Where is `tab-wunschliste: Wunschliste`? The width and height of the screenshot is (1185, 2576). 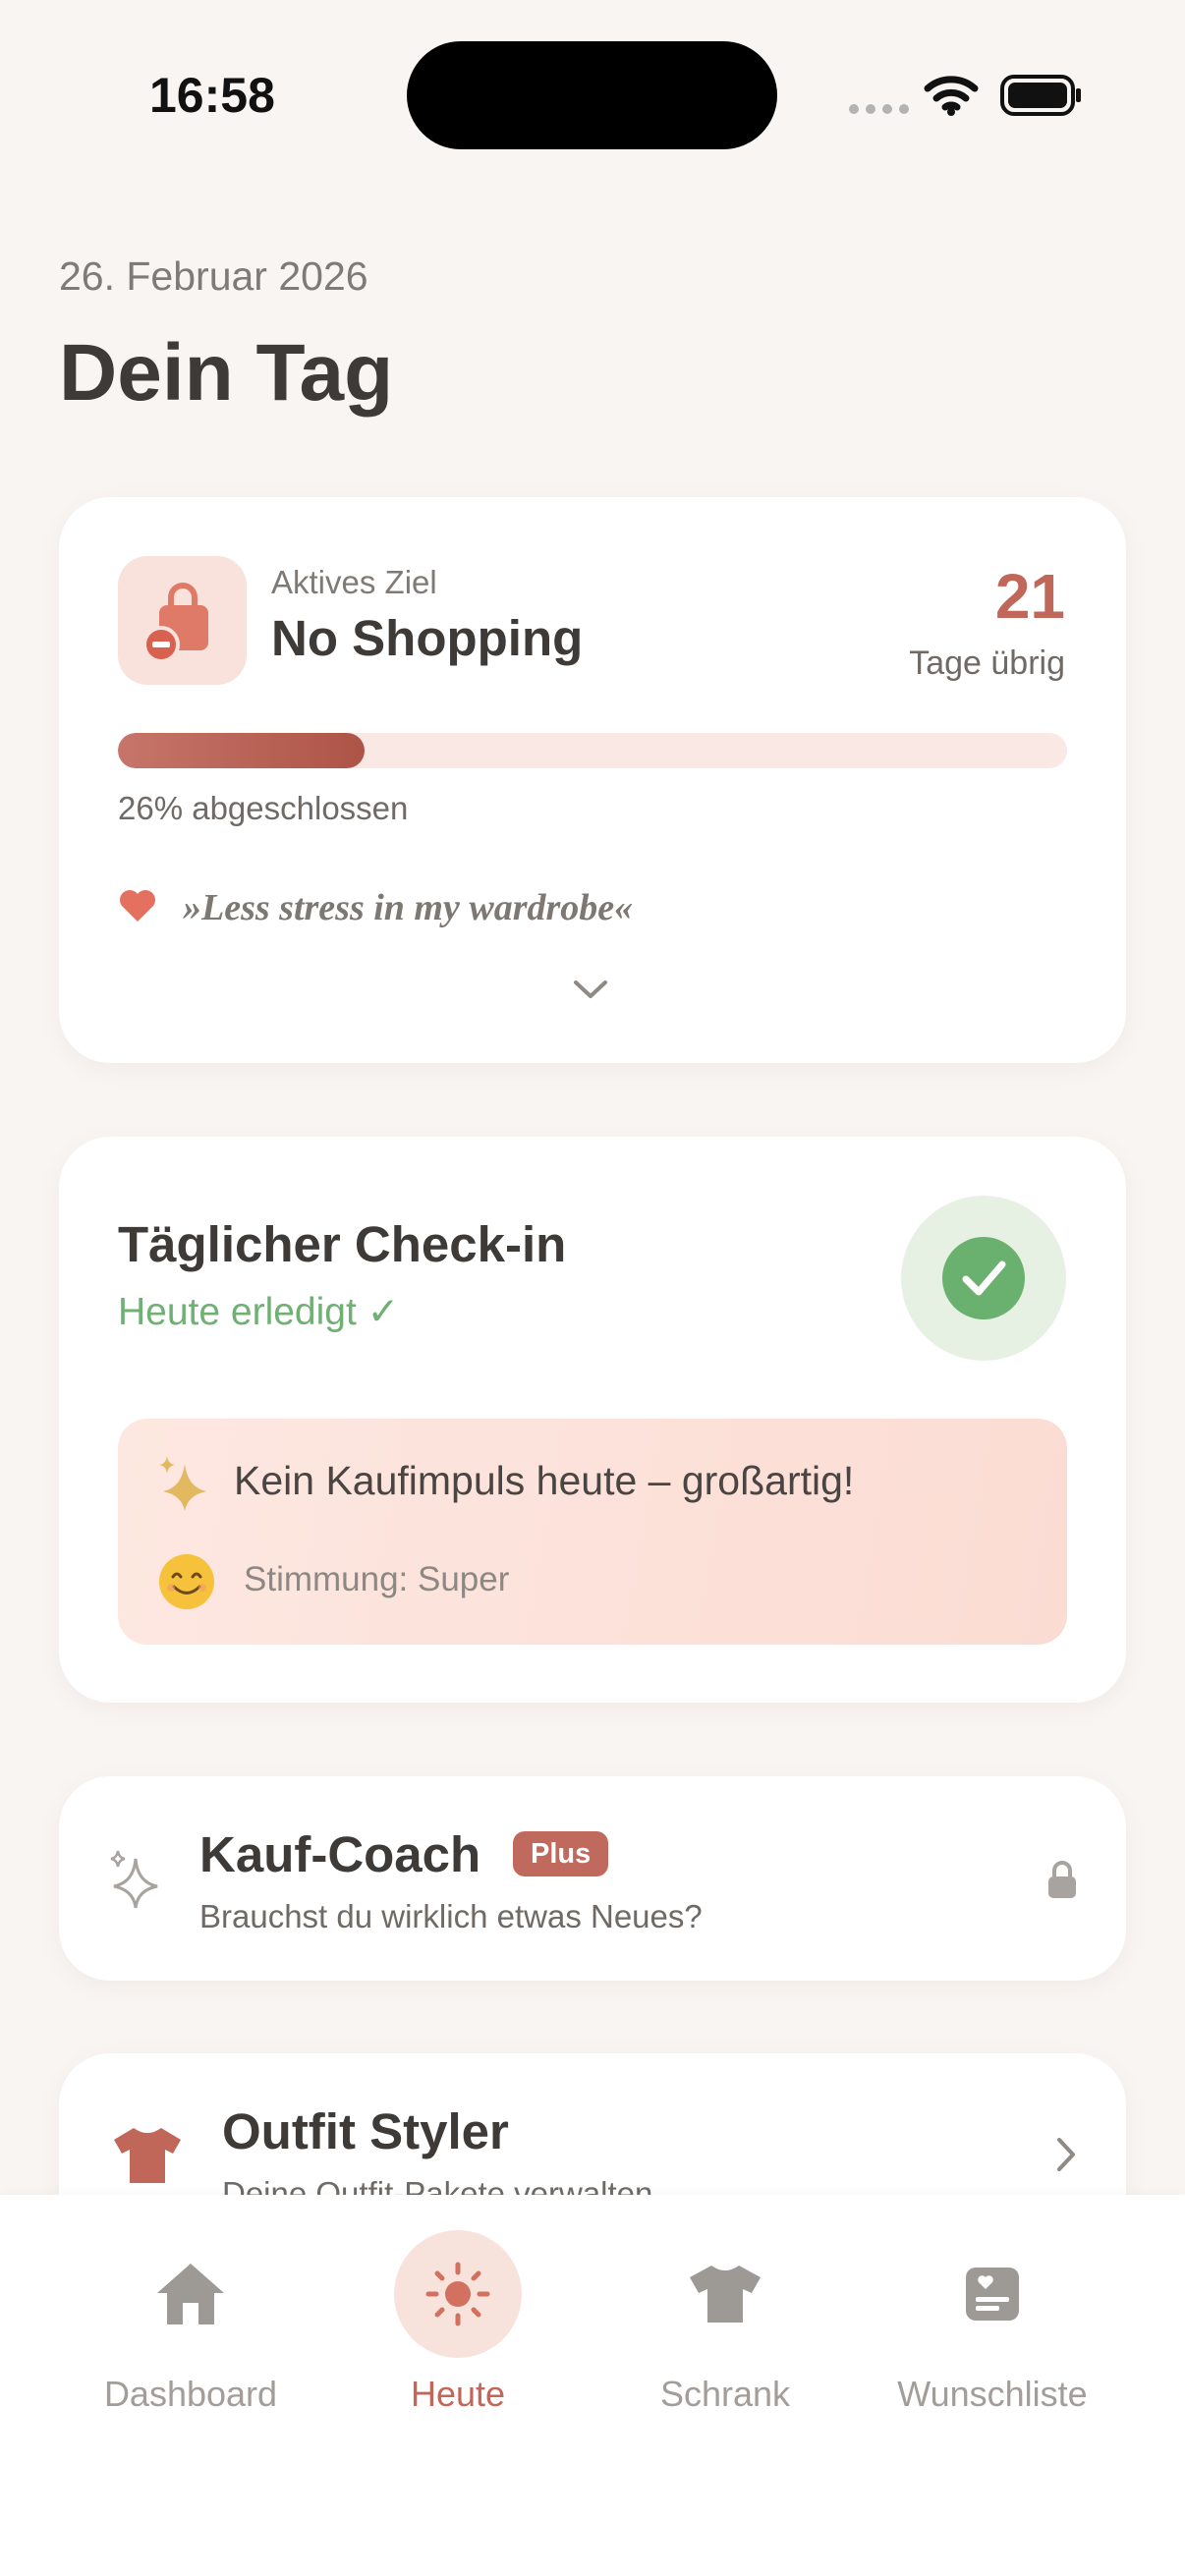
tab-wunschliste: Wunschliste is located at coordinates (993, 2322).